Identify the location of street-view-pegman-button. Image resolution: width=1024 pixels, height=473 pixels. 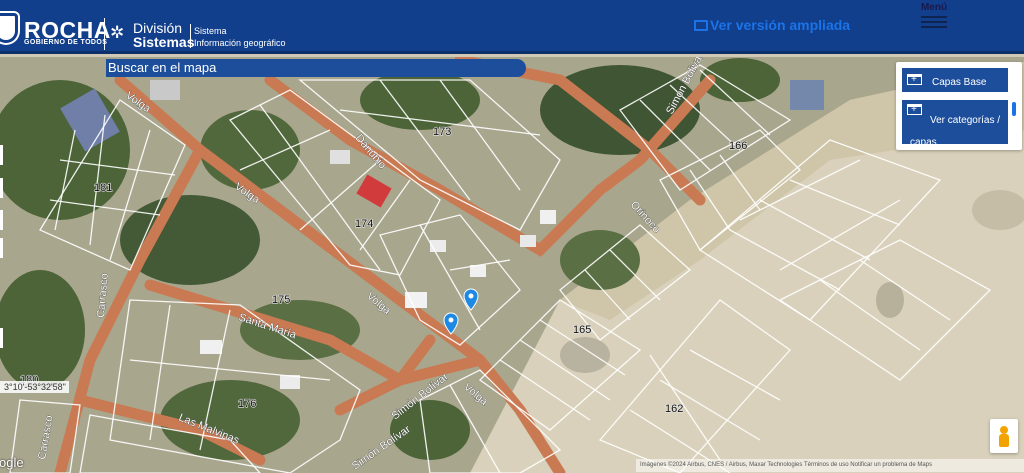
(1004, 436).